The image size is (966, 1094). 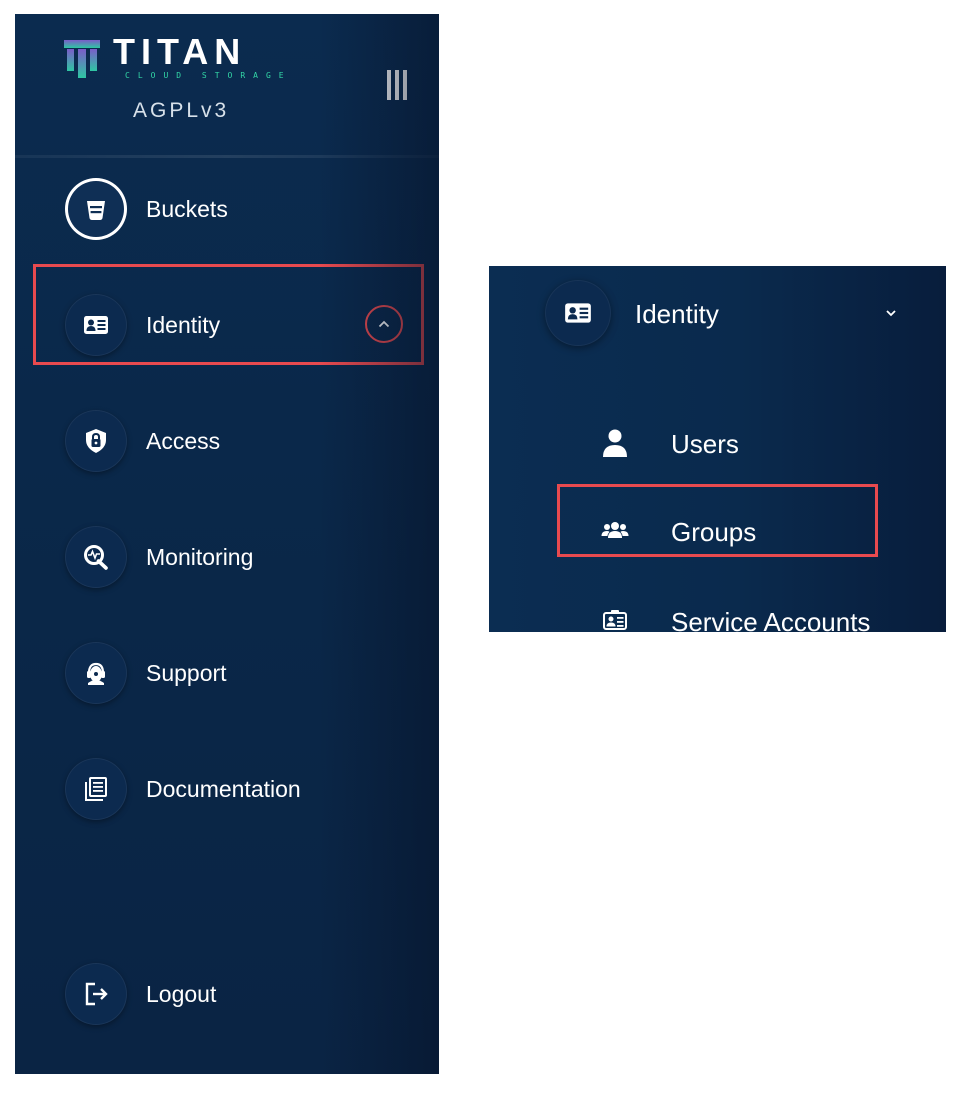 I want to click on groups-icon, so click(x=615, y=530).